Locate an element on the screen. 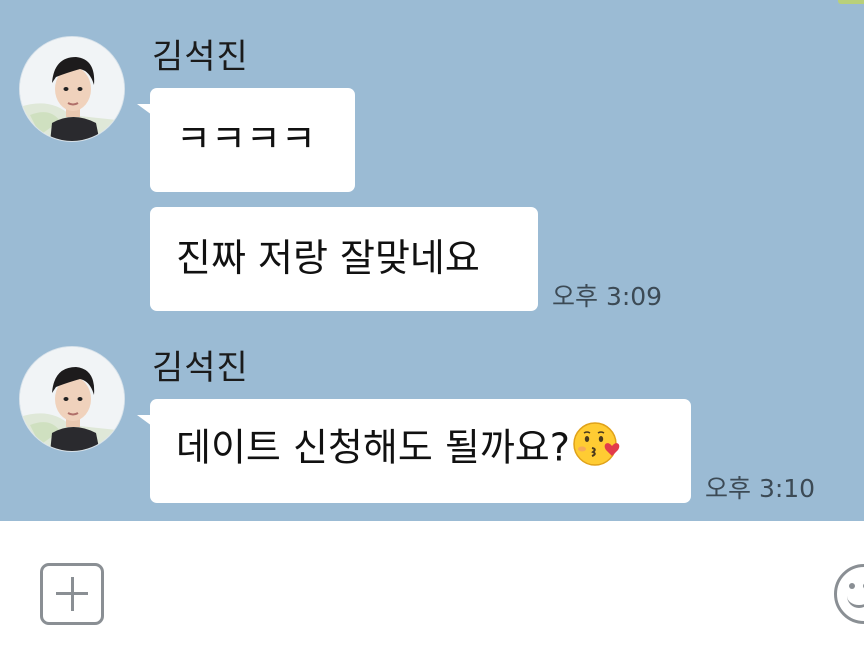 Image resolution: width=864 pixels, height=648 pixels. message-text-line: 데이트 신청해도 될까요? is located at coordinates (399, 448).